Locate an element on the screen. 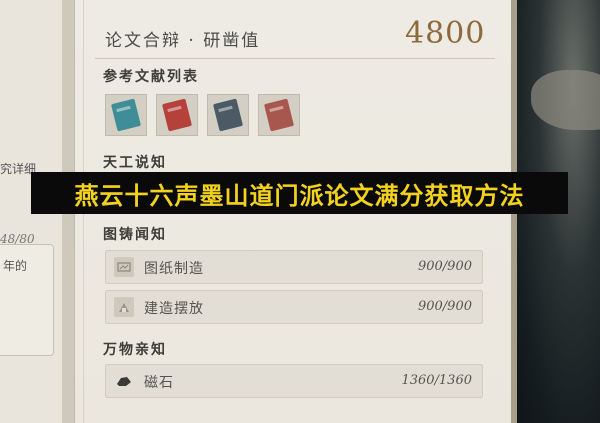 This screenshot has width=600, height=423. title-banner: 燕云十六声墨山道门派论文满分获取方法 is located at coordinates (299, 193).